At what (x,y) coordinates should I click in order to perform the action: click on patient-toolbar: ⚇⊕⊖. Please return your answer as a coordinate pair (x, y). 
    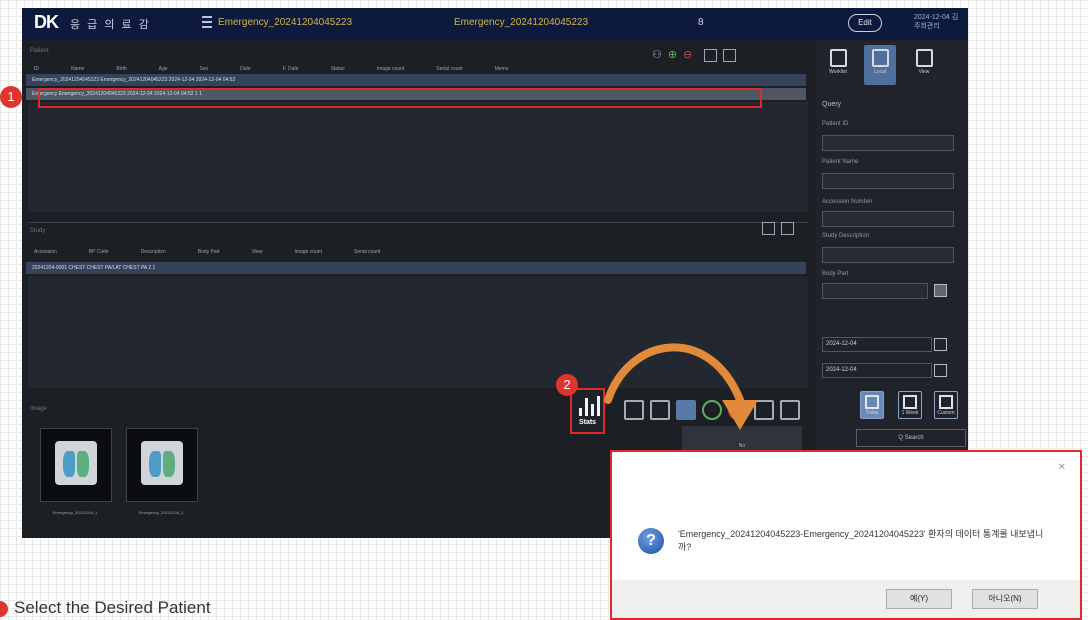
    Looking at the image, I should click on (694, 55).